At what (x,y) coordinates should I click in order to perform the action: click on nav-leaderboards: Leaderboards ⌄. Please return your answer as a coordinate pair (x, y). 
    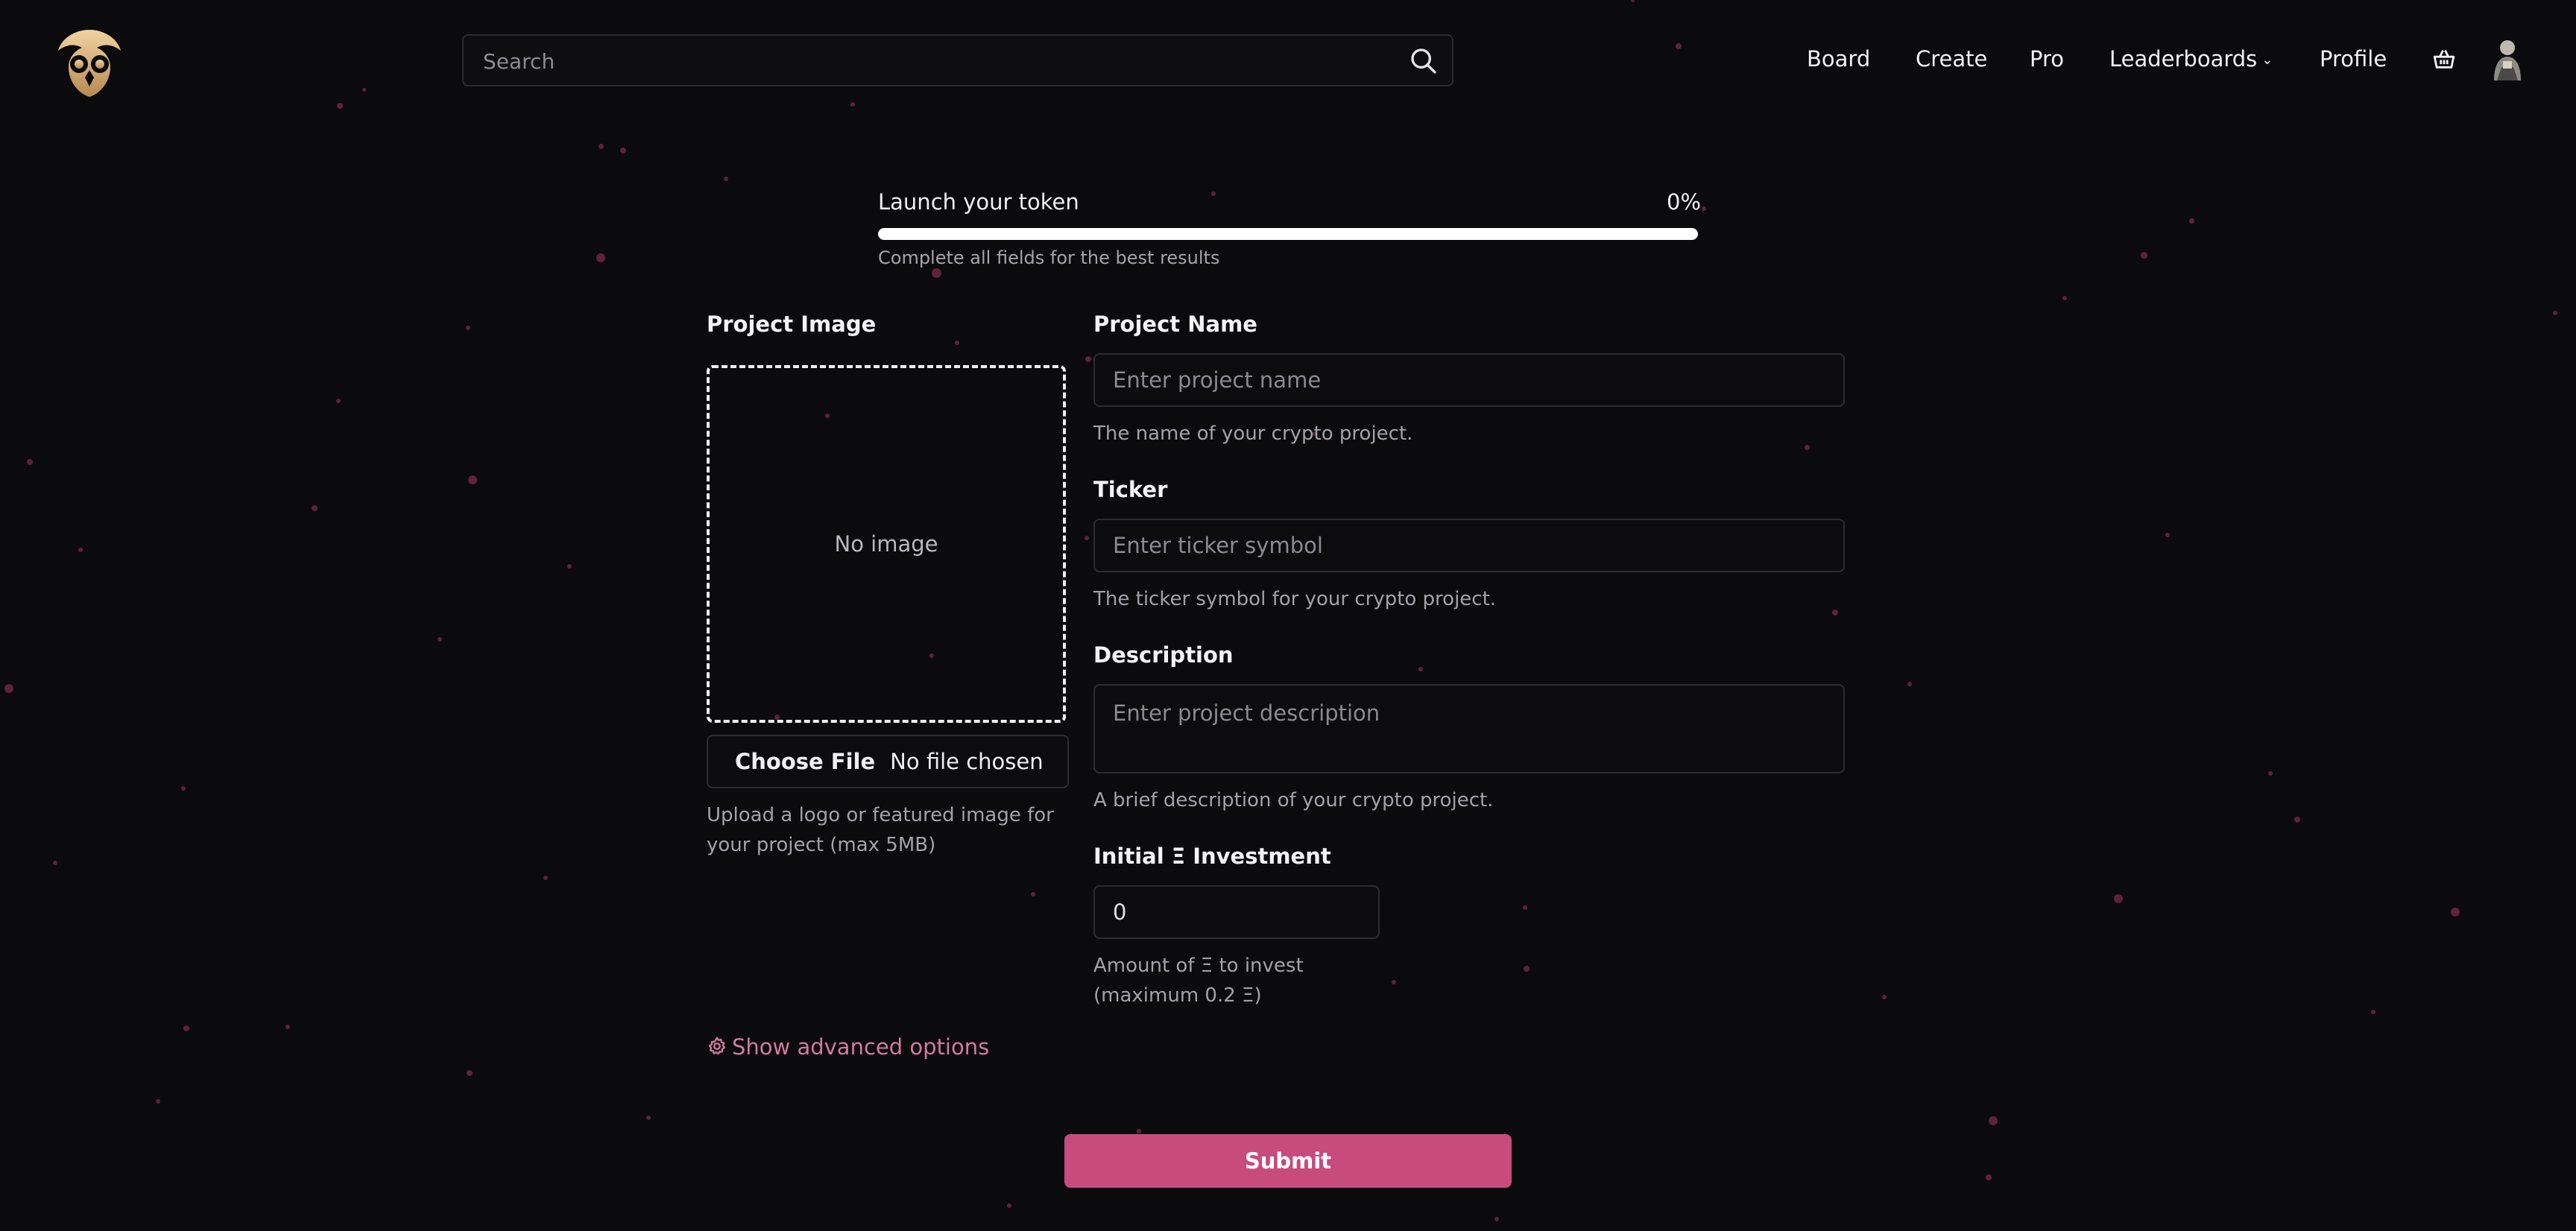
    Looking at the image, I should click on (2191, 59).